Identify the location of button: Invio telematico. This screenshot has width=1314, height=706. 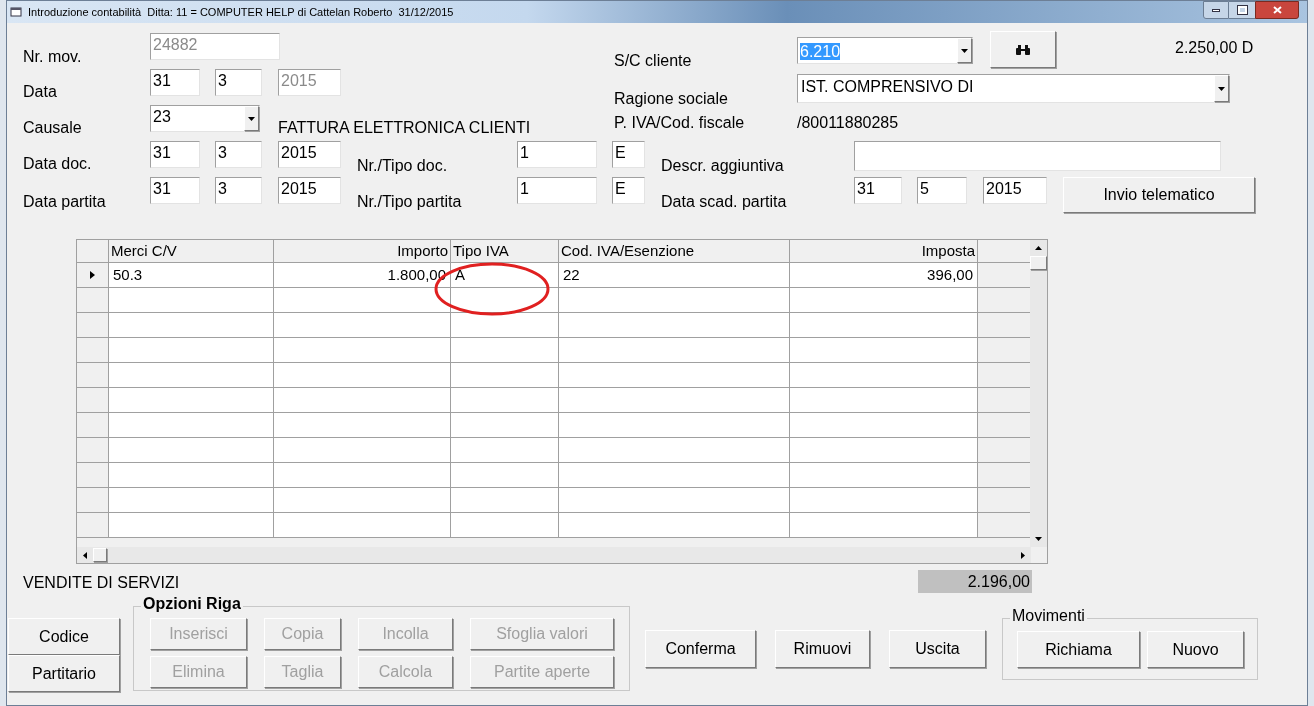
(1159, 195).